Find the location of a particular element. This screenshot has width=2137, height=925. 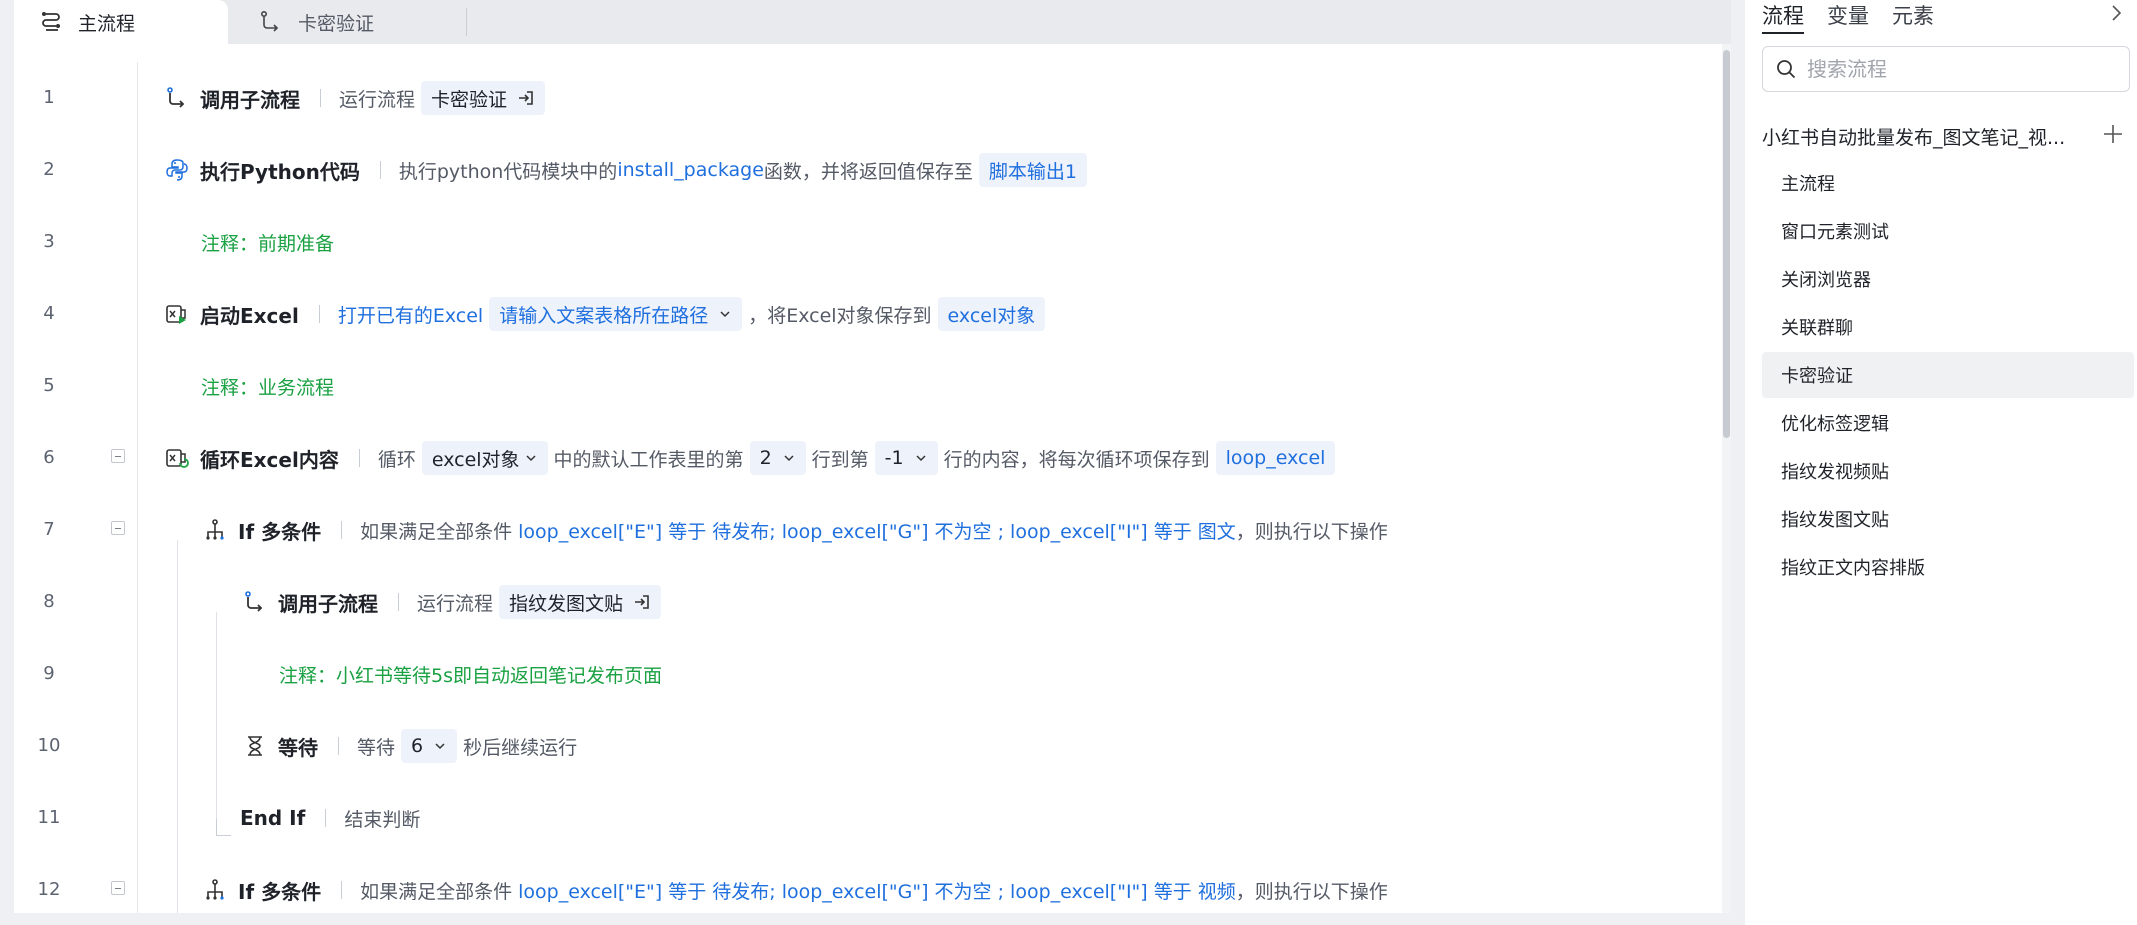

start-row-dropdown: 2 is located at coordinates (777, 458).